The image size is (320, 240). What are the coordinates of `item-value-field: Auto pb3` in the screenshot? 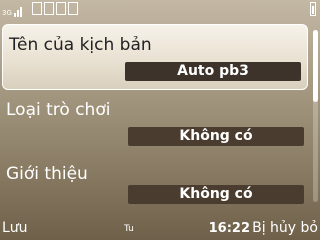 It's located at (213, 71).